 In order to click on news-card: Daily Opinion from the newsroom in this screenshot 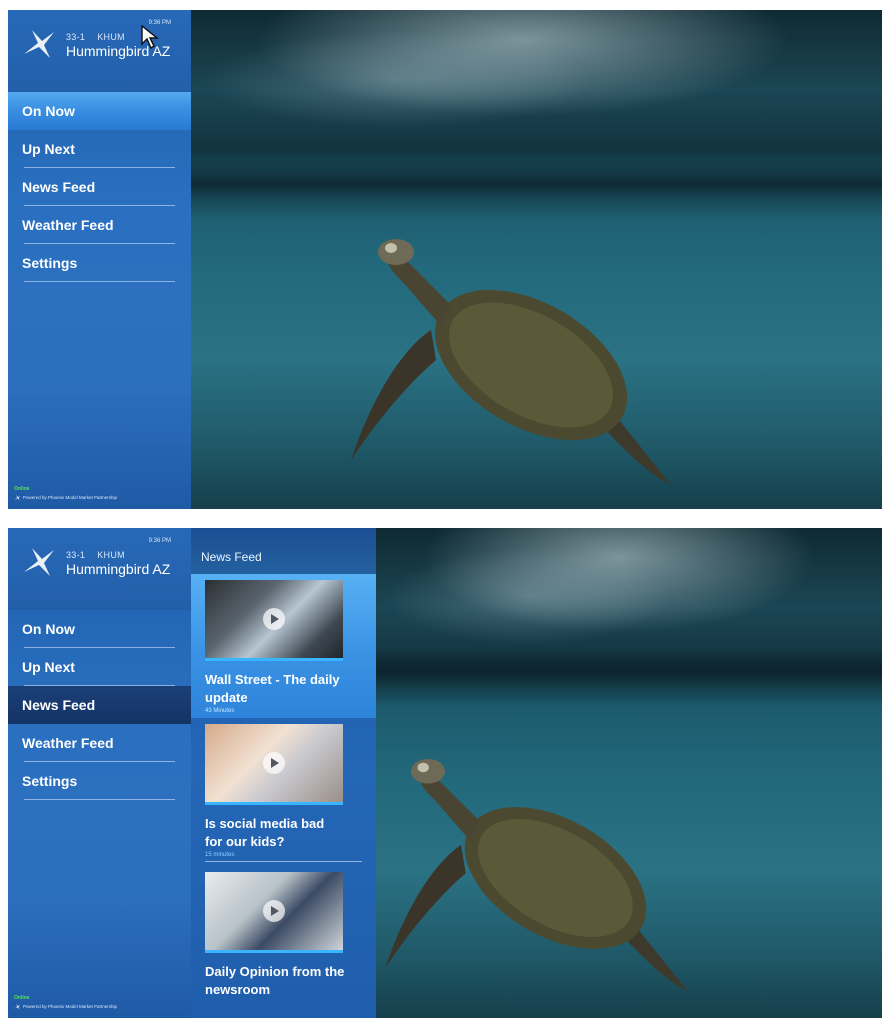, I will do `click(283, 934)`.